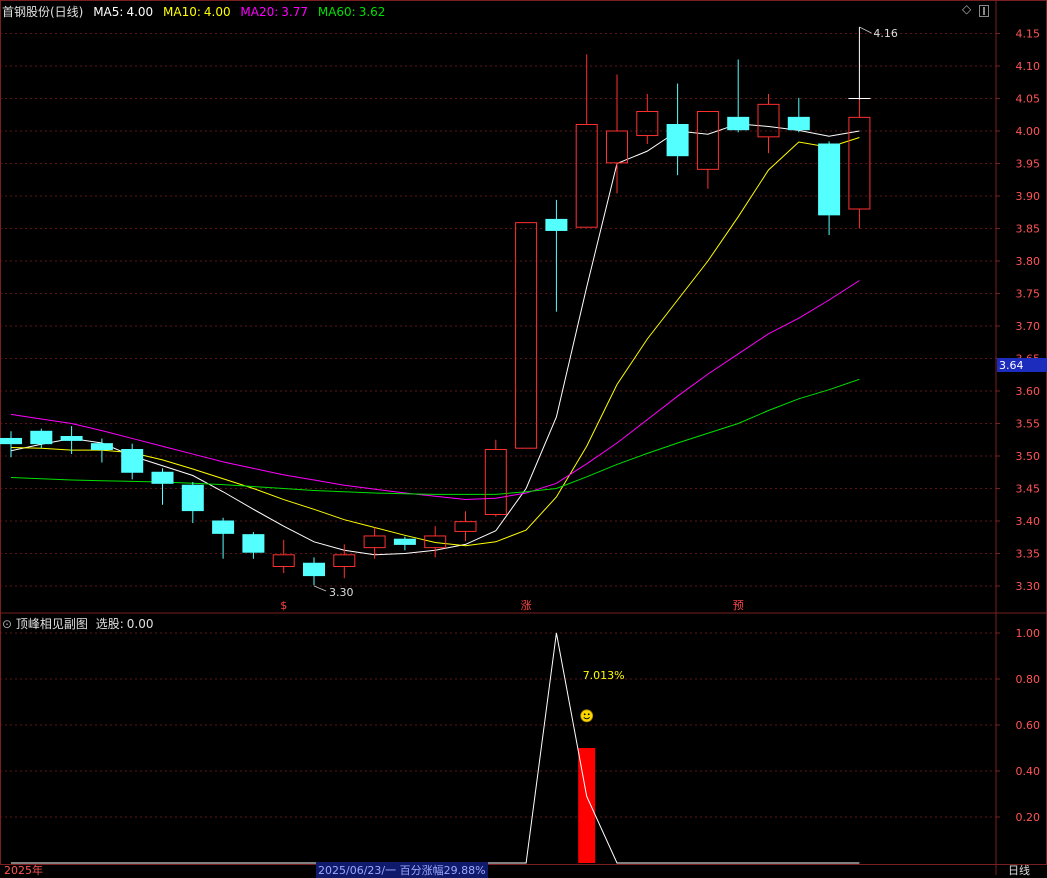 The height and width of the screenshot is (878, 1047). What do you see at coordinates (435, 436) in the screenshot?
I see `ma-line-ma60` at bounding box center [435, 436].